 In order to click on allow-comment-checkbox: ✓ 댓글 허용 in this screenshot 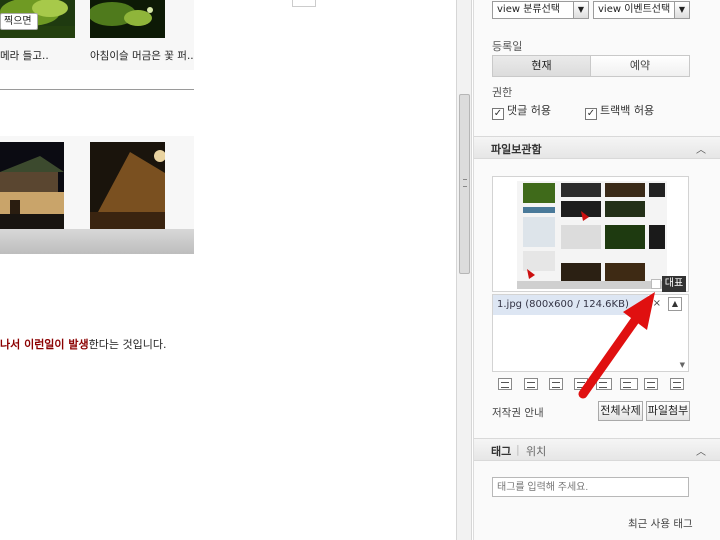, I will do `click(521, 111)`.